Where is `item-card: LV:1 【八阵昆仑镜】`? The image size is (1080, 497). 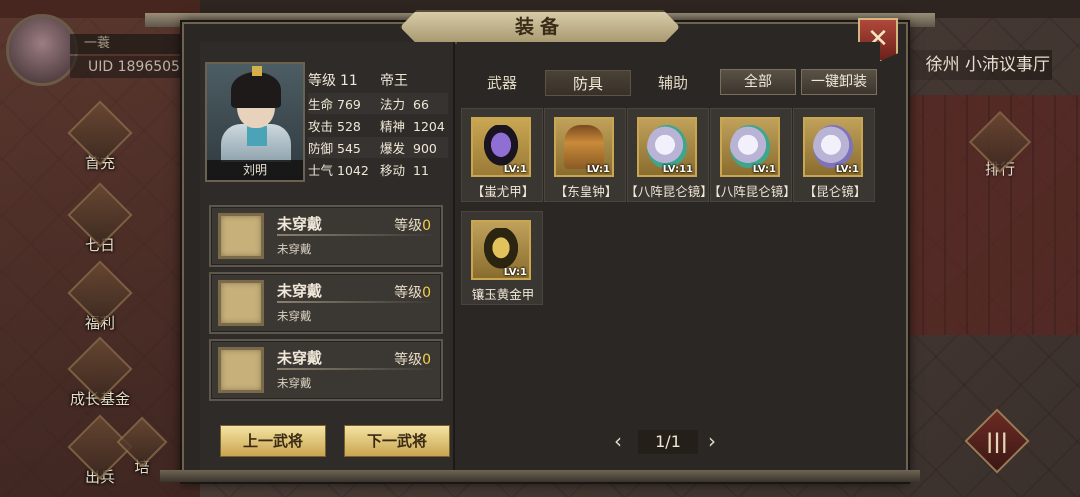 item-card: LV:1 【八阵昆仑镜】 is located at coordinates (752, 155).